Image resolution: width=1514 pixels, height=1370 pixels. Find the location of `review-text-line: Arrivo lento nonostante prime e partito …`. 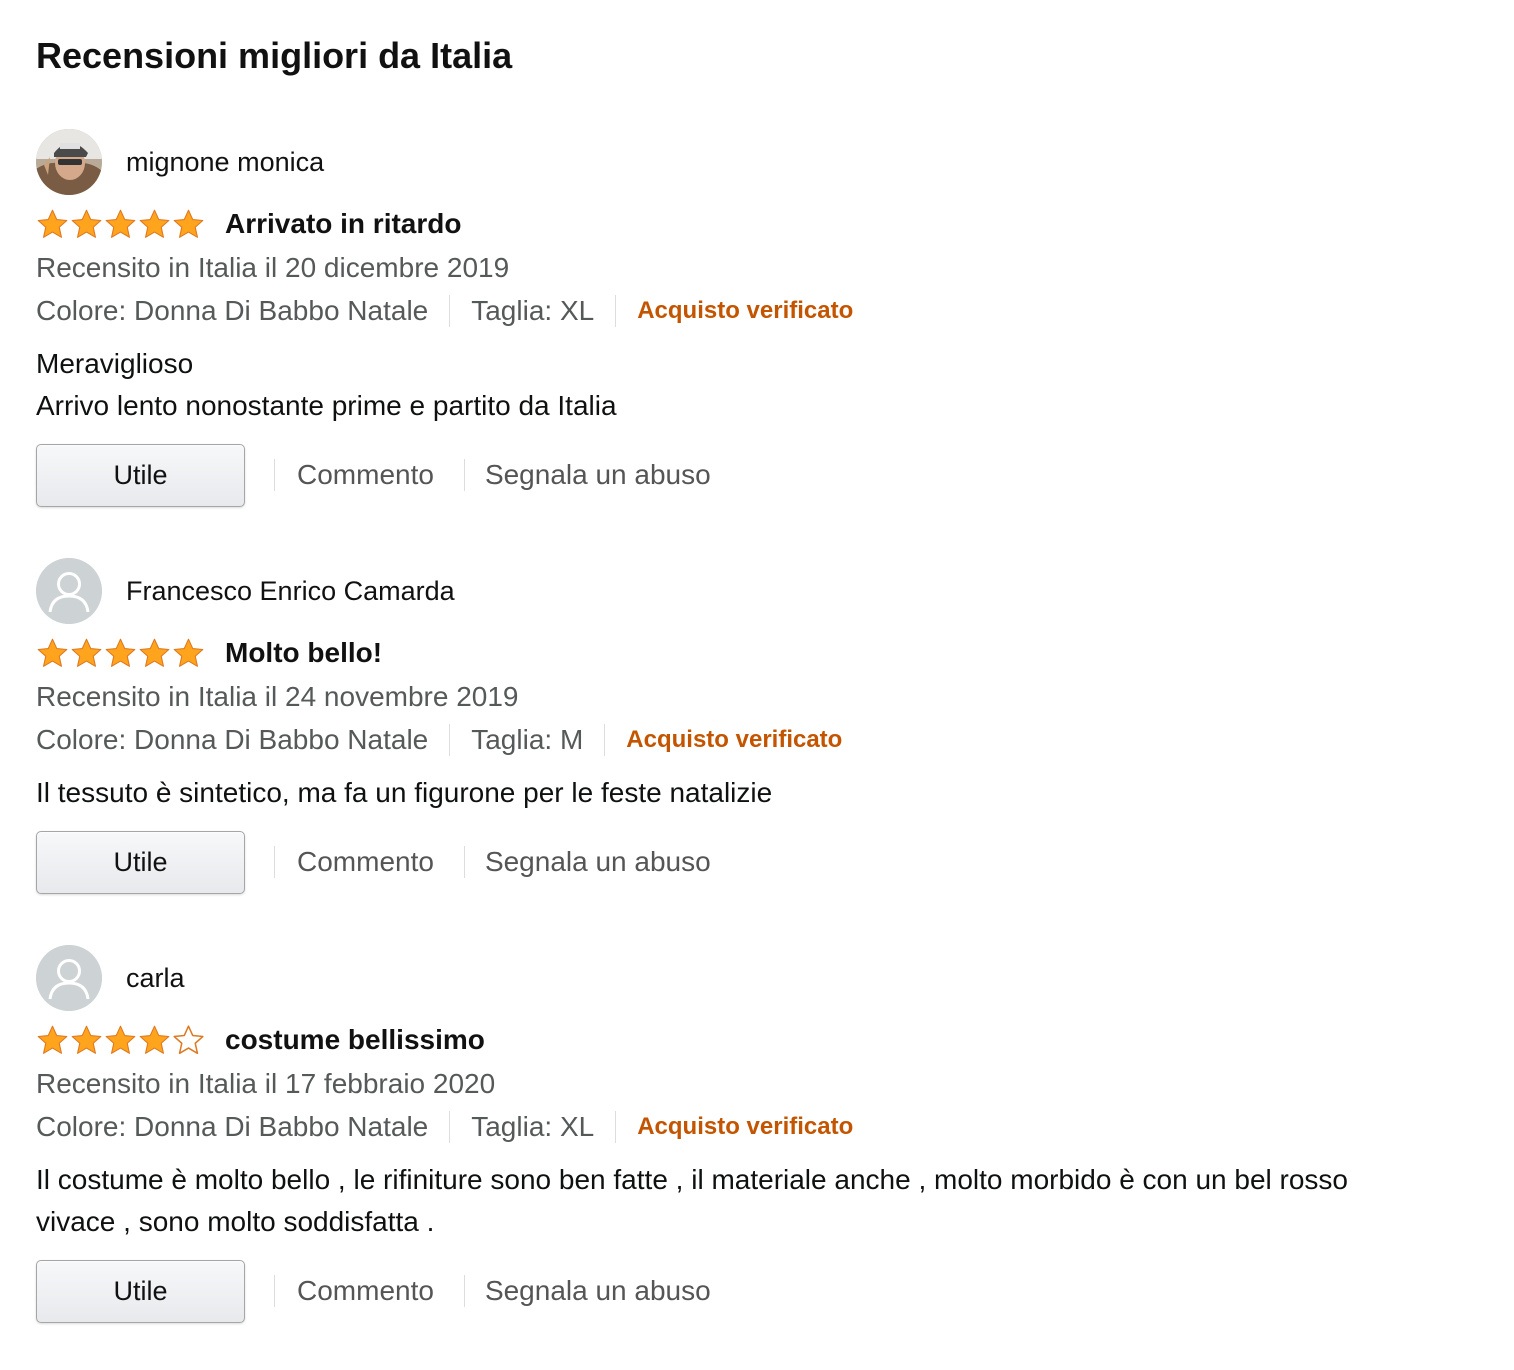

review-text-line: Arrivo lento nonostante prime e partito … is located at coordinates (326, 405).